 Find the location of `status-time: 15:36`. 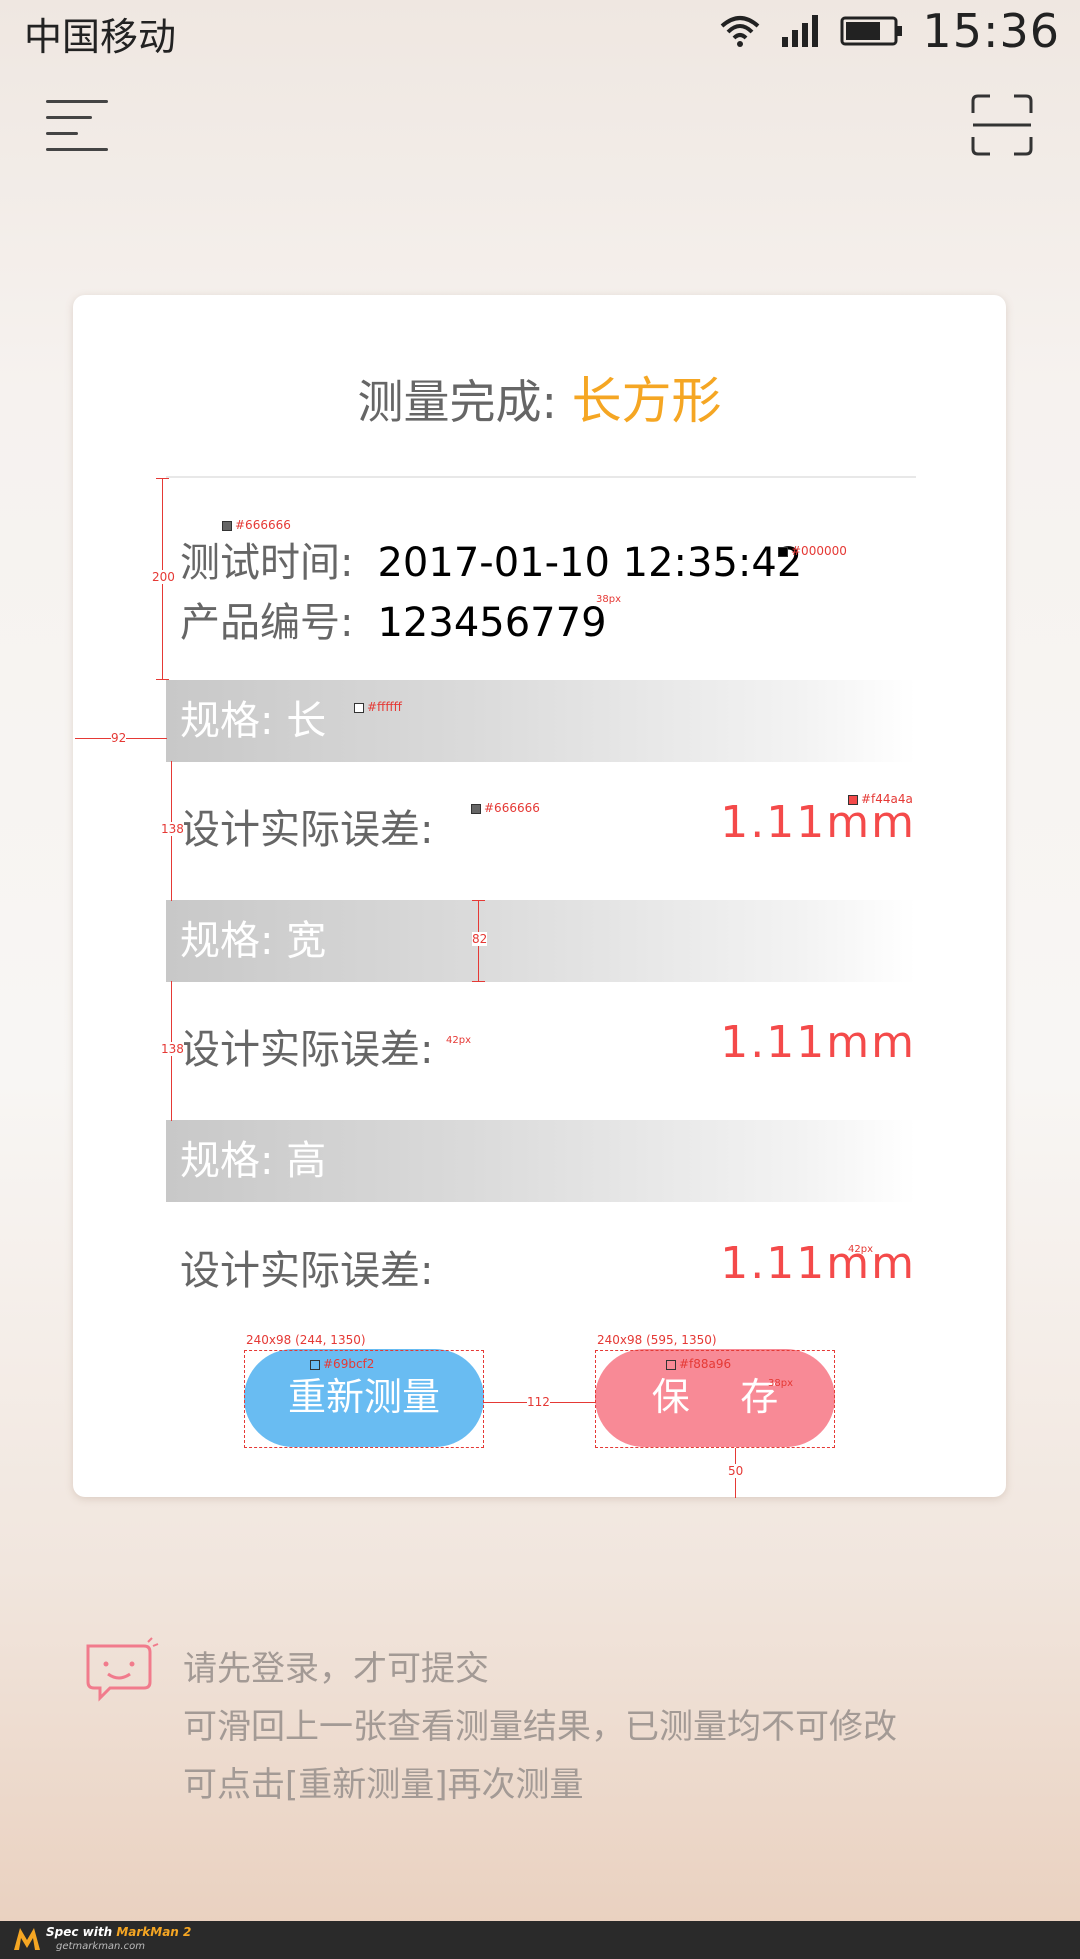

status-time: 15:36 is located at coordinates (991, 31).